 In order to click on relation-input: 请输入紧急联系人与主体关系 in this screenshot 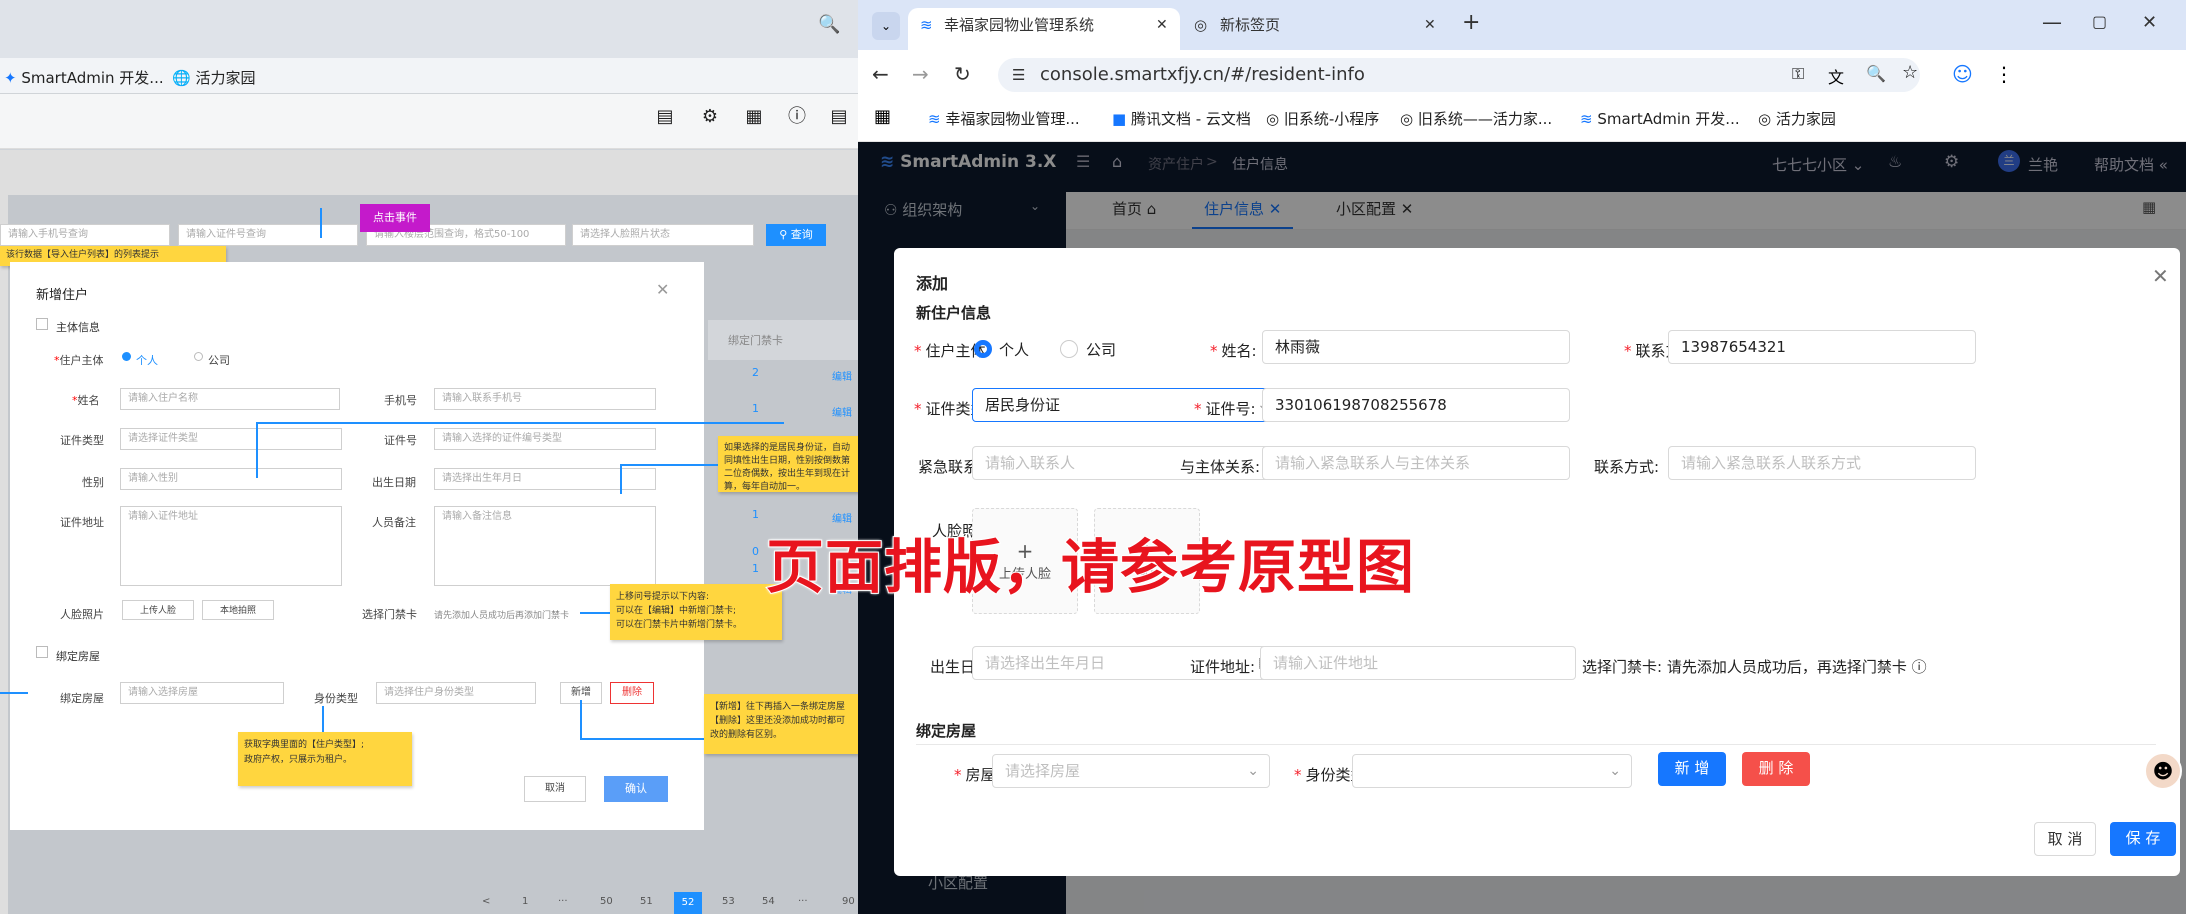, I will do `click(1416, 463)`.